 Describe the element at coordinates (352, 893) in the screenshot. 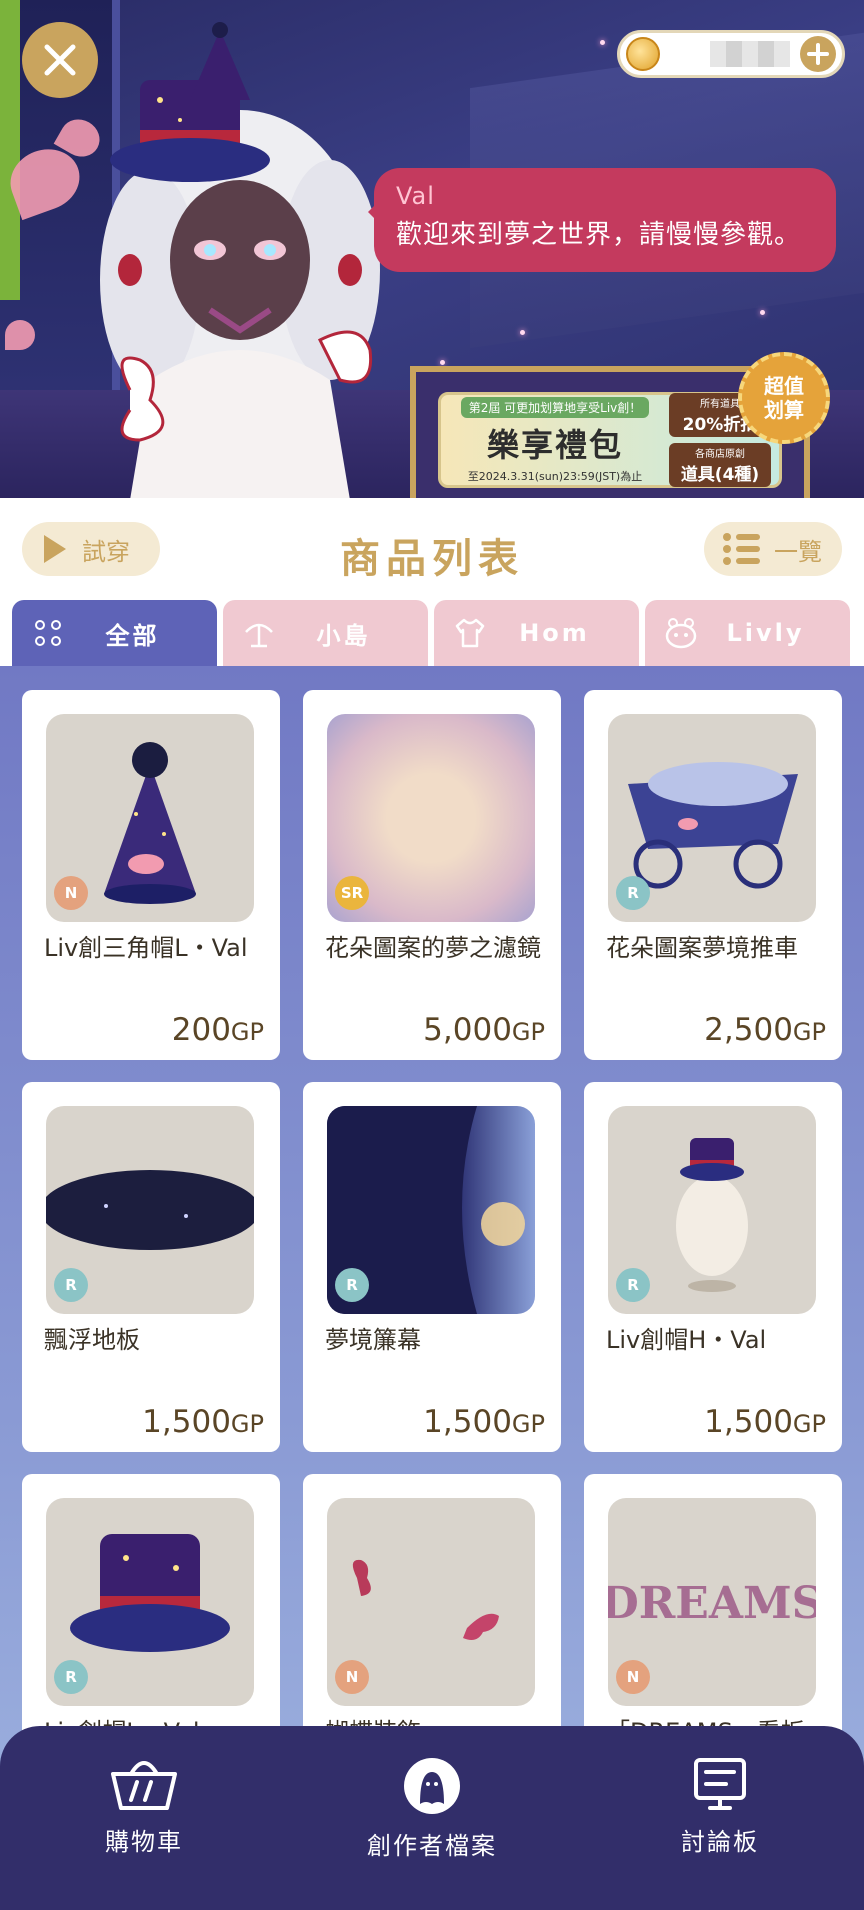

I see `rarity-badge: SR` at that location.